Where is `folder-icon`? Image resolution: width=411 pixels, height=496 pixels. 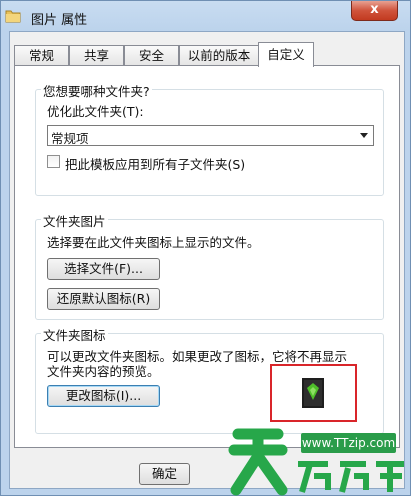 folder-icon is located at coordinates (13, 16).